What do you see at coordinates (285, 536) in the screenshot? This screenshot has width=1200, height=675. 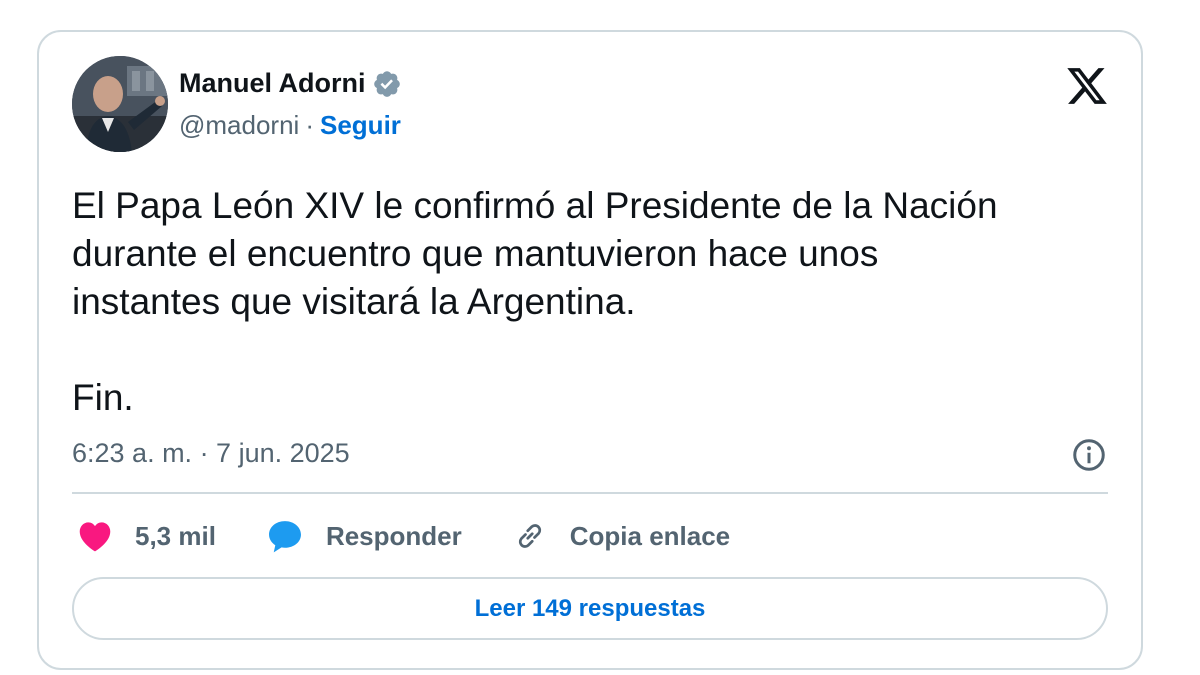 I see `speech-bubble-icon` at bounding box center [285, 536].